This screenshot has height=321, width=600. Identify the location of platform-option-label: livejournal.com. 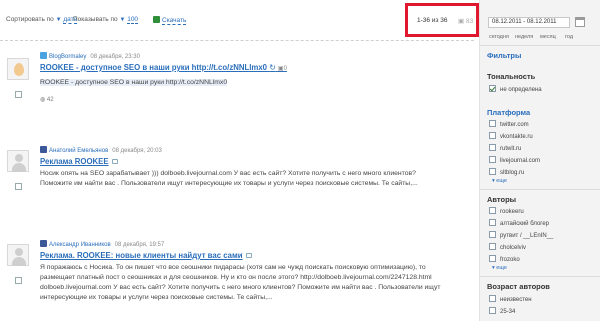
(520, 161).